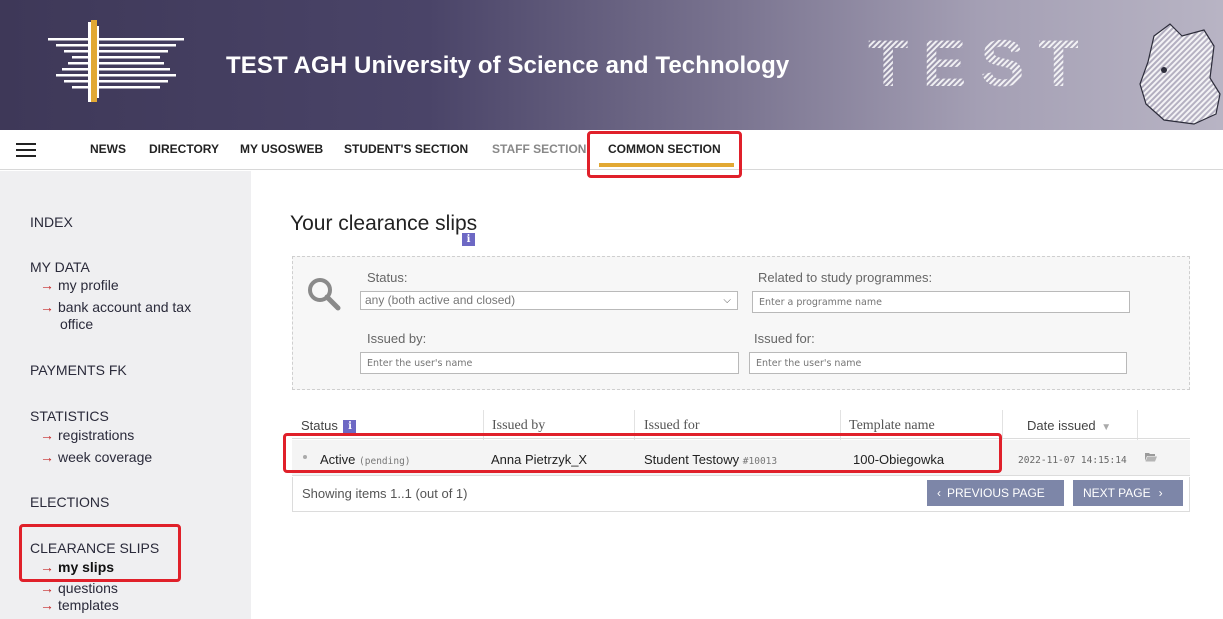 The height and width of the screenshot is (619, 1223). I want to click on sidebar-elections: ELECTIONS, so click(69, 502).